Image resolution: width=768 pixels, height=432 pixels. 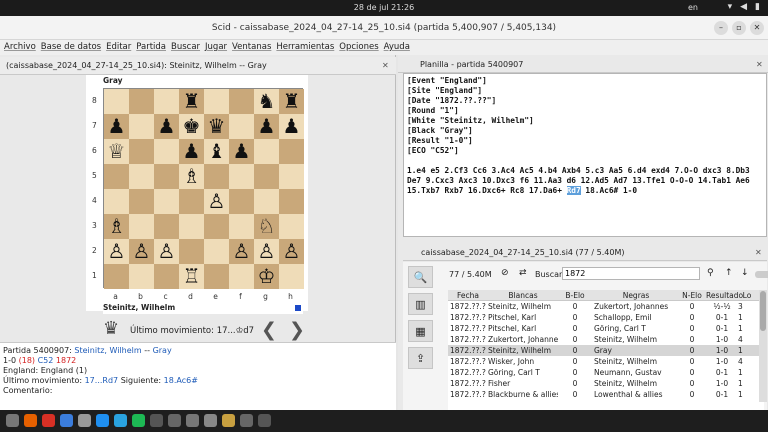 What do you see at coordinates (291, 226) in the screenshot?
I see `board-square-h3` at bounding box center [291, 226].